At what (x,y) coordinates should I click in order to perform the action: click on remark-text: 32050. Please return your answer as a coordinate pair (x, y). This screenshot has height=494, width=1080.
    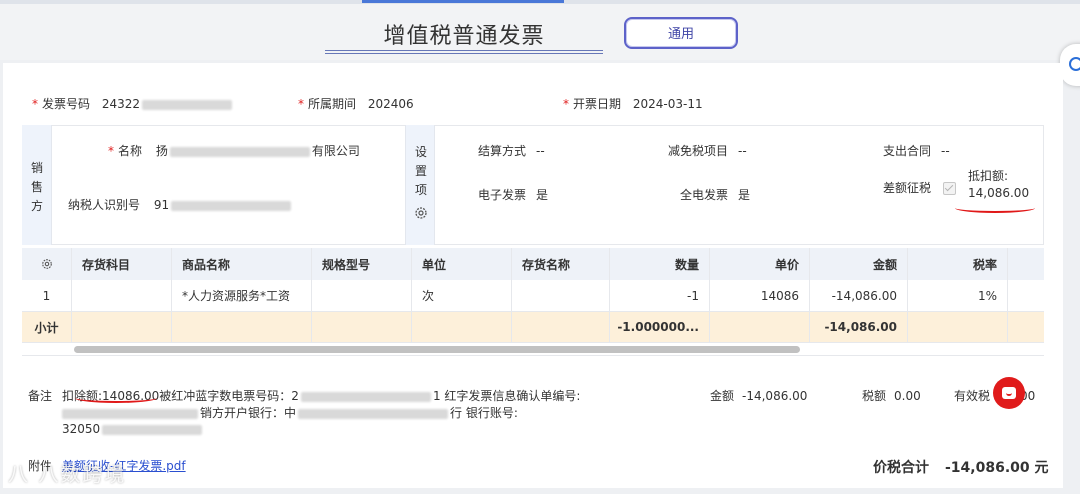
    Looking at the image, I should click on (81, 429).